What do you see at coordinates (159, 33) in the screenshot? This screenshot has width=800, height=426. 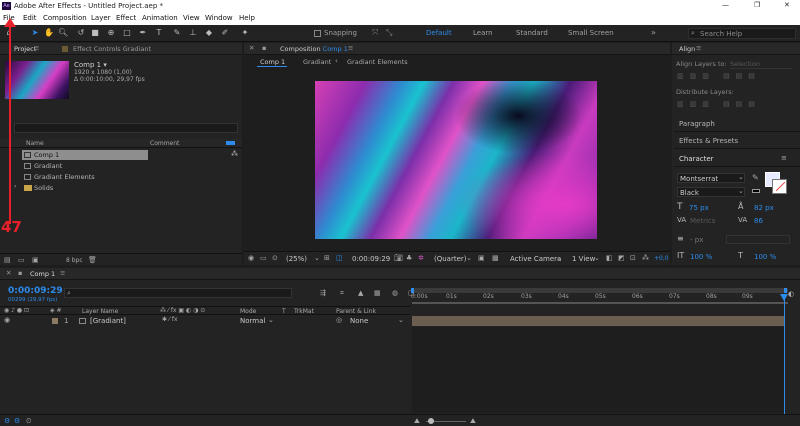 I see `type-tool-icon: T` at bounding box center [159, 33].